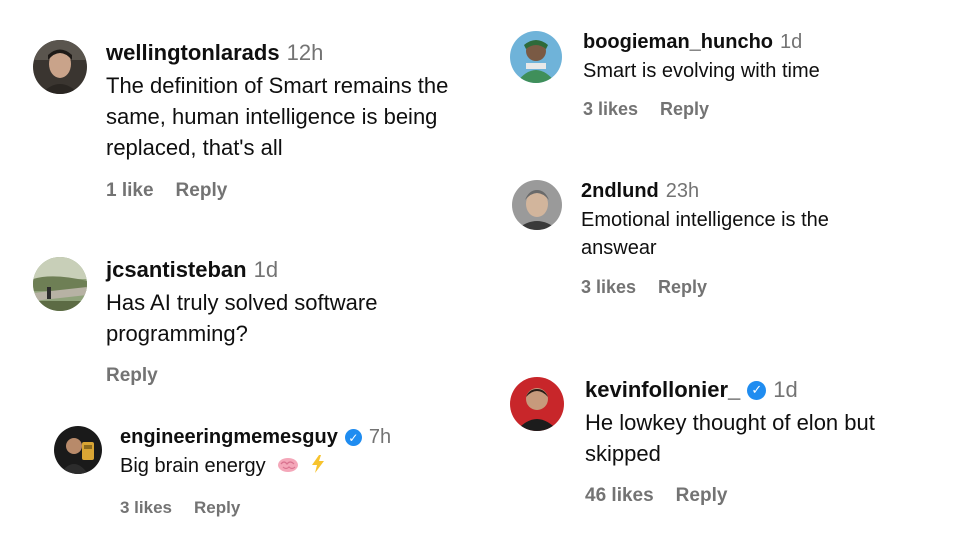  I want to click on username: kevinfollonier_, so click(662, 390).